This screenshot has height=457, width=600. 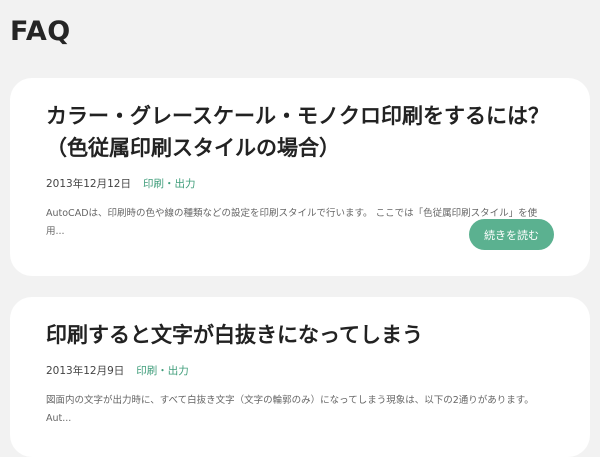 I want to click on article-title: 印刷すると文字が白抜きになってしまう, so click(x=300, y=324).